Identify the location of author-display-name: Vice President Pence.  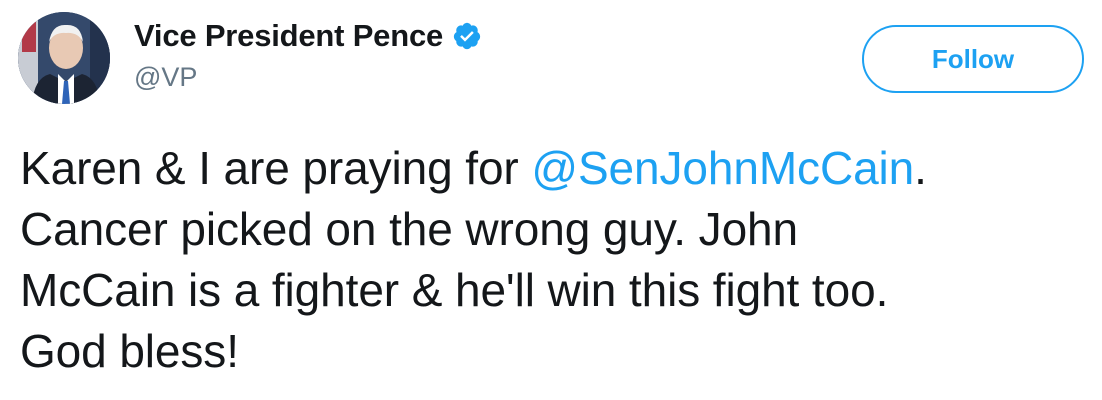
(288, 36).